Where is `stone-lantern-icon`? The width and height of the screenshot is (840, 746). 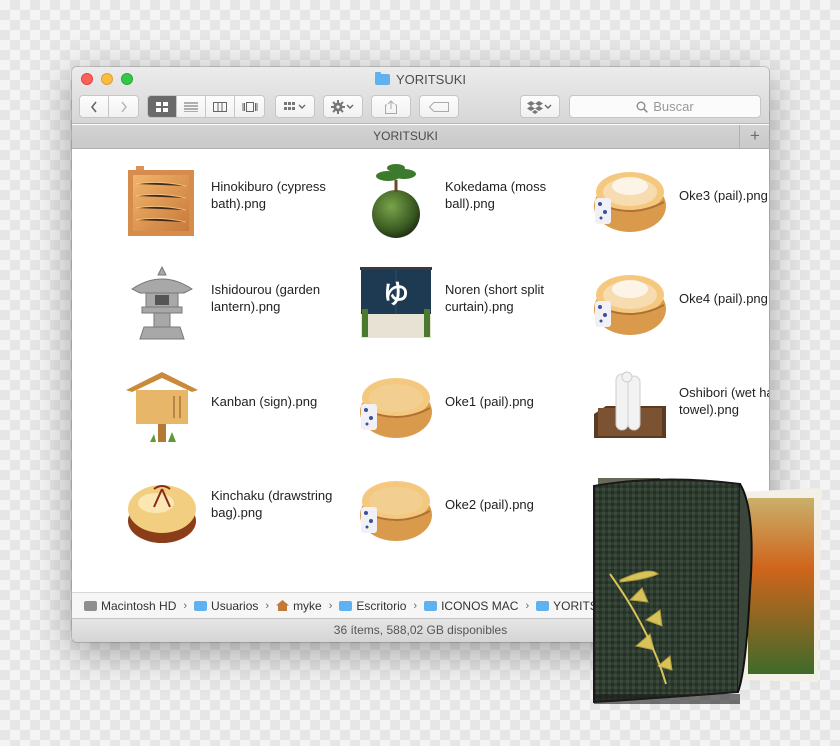
stone-lantern-icon is located at coordinates (162, 302).